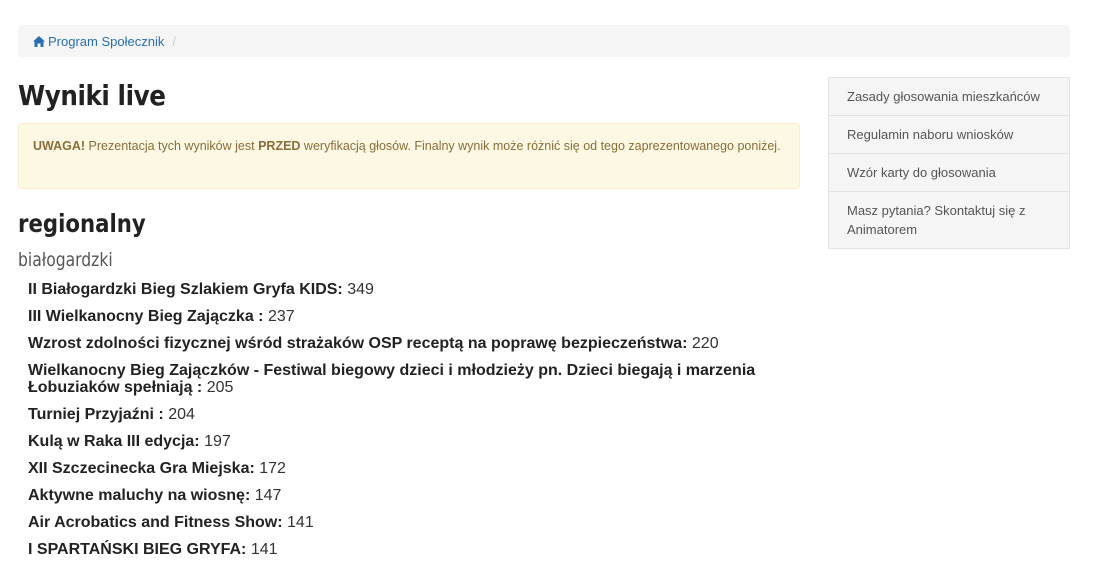 The image size is (1100, 574). I want to click on page-title: Wyniki live, so click(92, 95).